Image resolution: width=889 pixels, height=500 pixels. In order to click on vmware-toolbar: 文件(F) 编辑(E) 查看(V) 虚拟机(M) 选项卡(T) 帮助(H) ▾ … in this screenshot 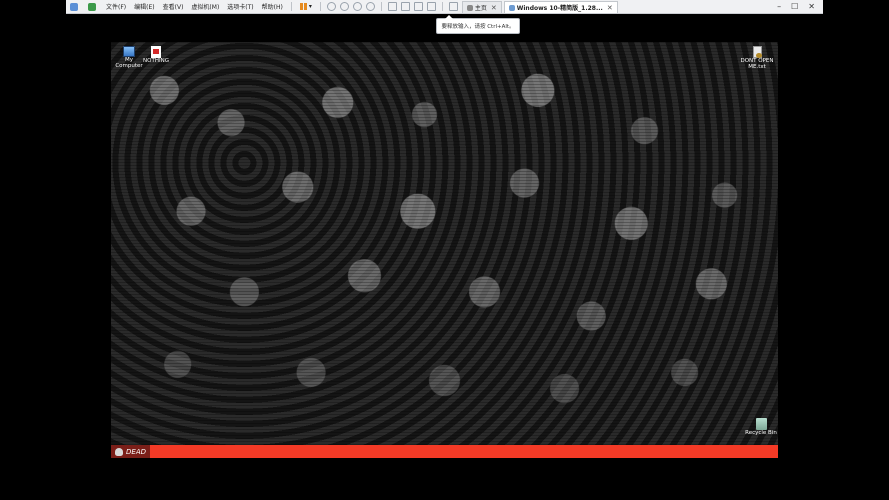, I will do `click(444, 7)`.